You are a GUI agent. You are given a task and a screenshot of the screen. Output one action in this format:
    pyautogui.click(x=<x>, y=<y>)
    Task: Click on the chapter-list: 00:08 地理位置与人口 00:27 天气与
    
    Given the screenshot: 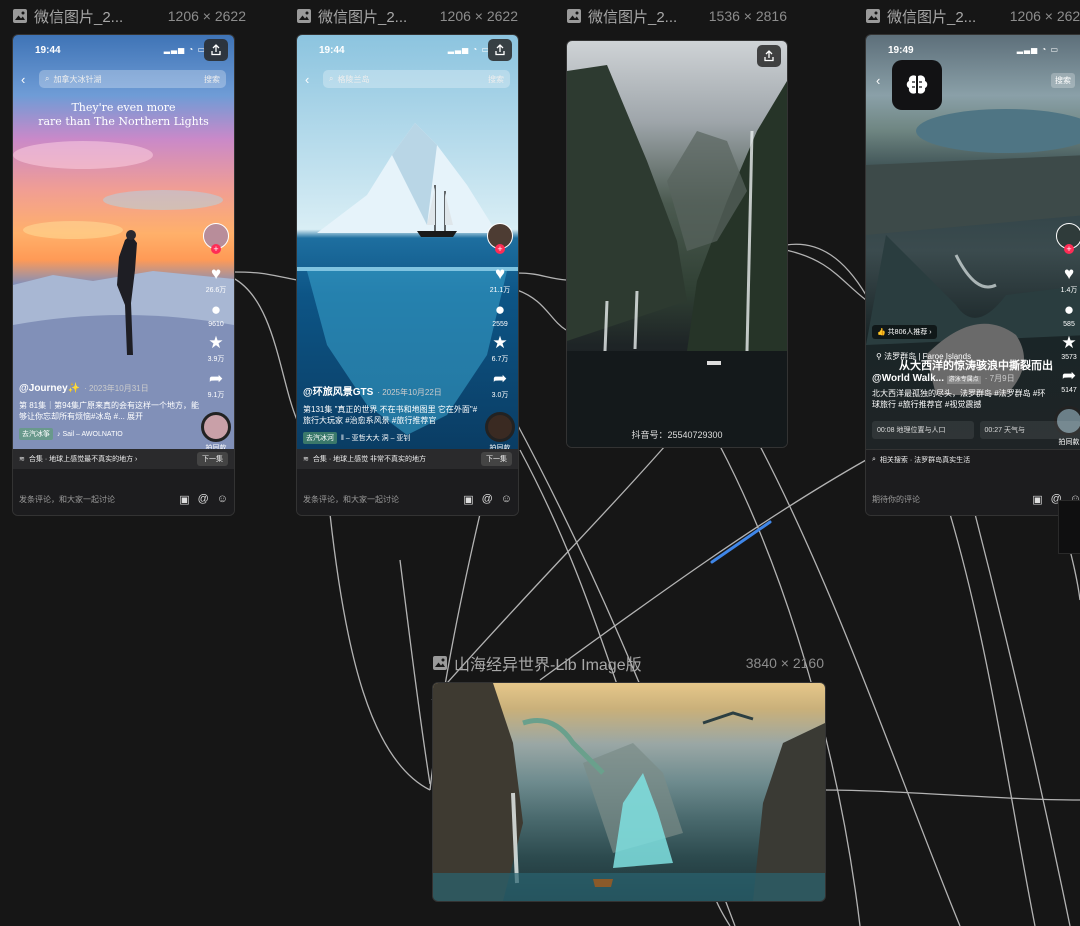 What is the action you would take?
    pyautogui.click(x=976, y=430)
    